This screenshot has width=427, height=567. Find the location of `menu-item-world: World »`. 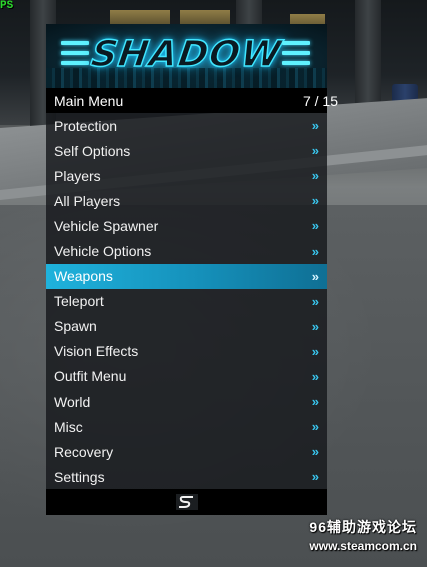

menu-item-world: World » is located at coordinates (186, 401).